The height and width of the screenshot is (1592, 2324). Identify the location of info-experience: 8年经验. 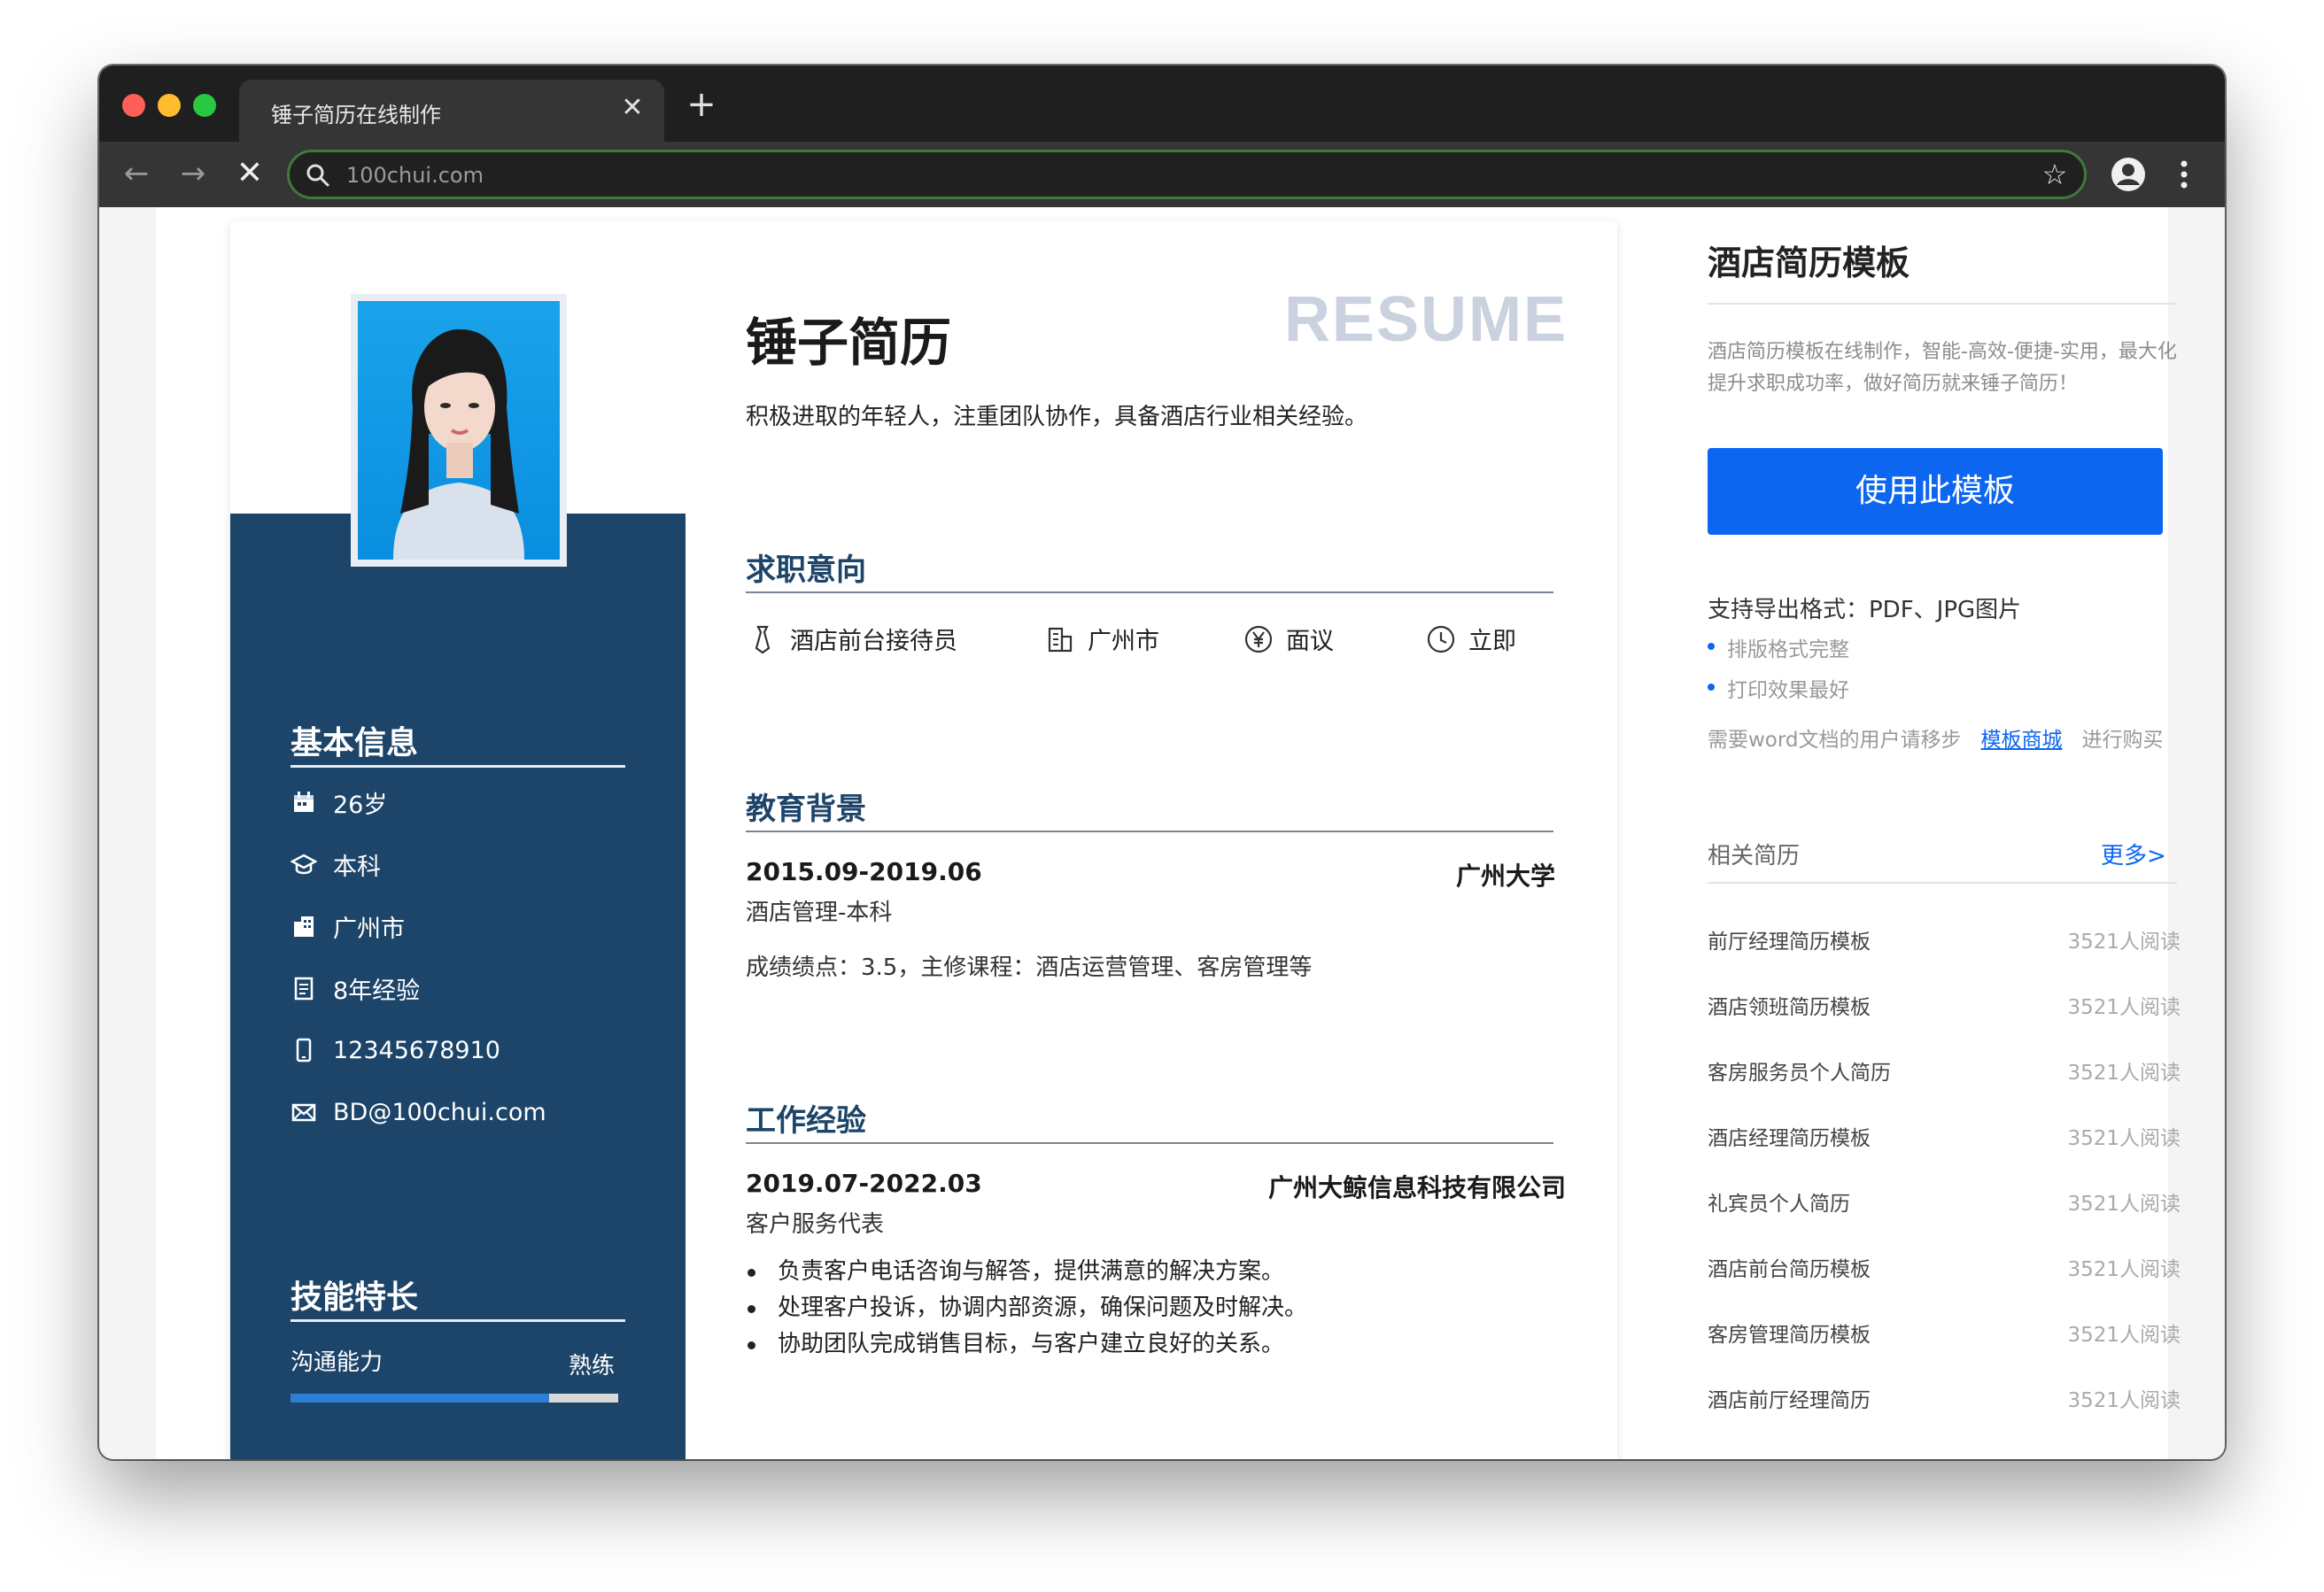
(355, 988).